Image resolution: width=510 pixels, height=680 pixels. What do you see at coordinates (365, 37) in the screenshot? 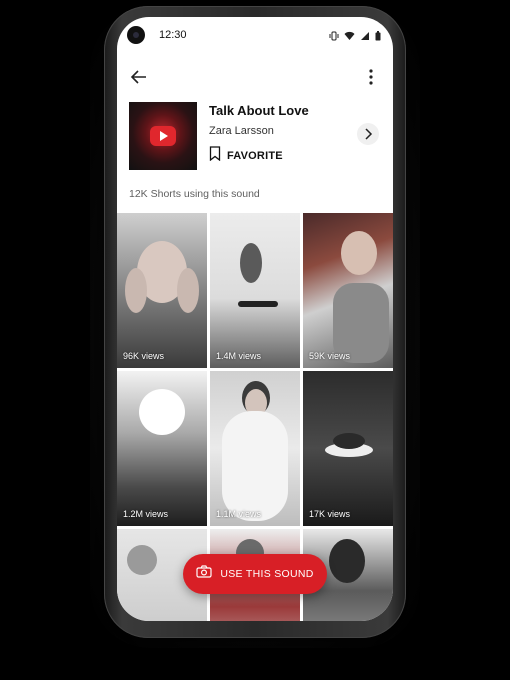
I see `signal-icon` at bounding box center [365, 37].